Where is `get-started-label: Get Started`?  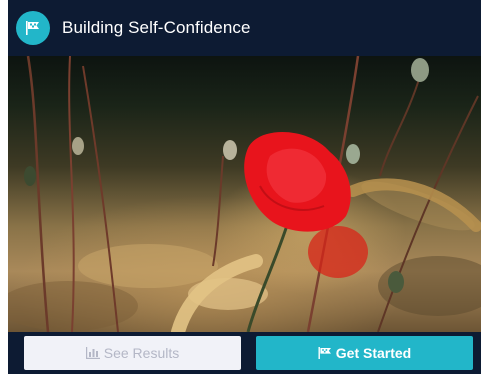
get-started-label: Get Started is located at coordinates (373, 353).